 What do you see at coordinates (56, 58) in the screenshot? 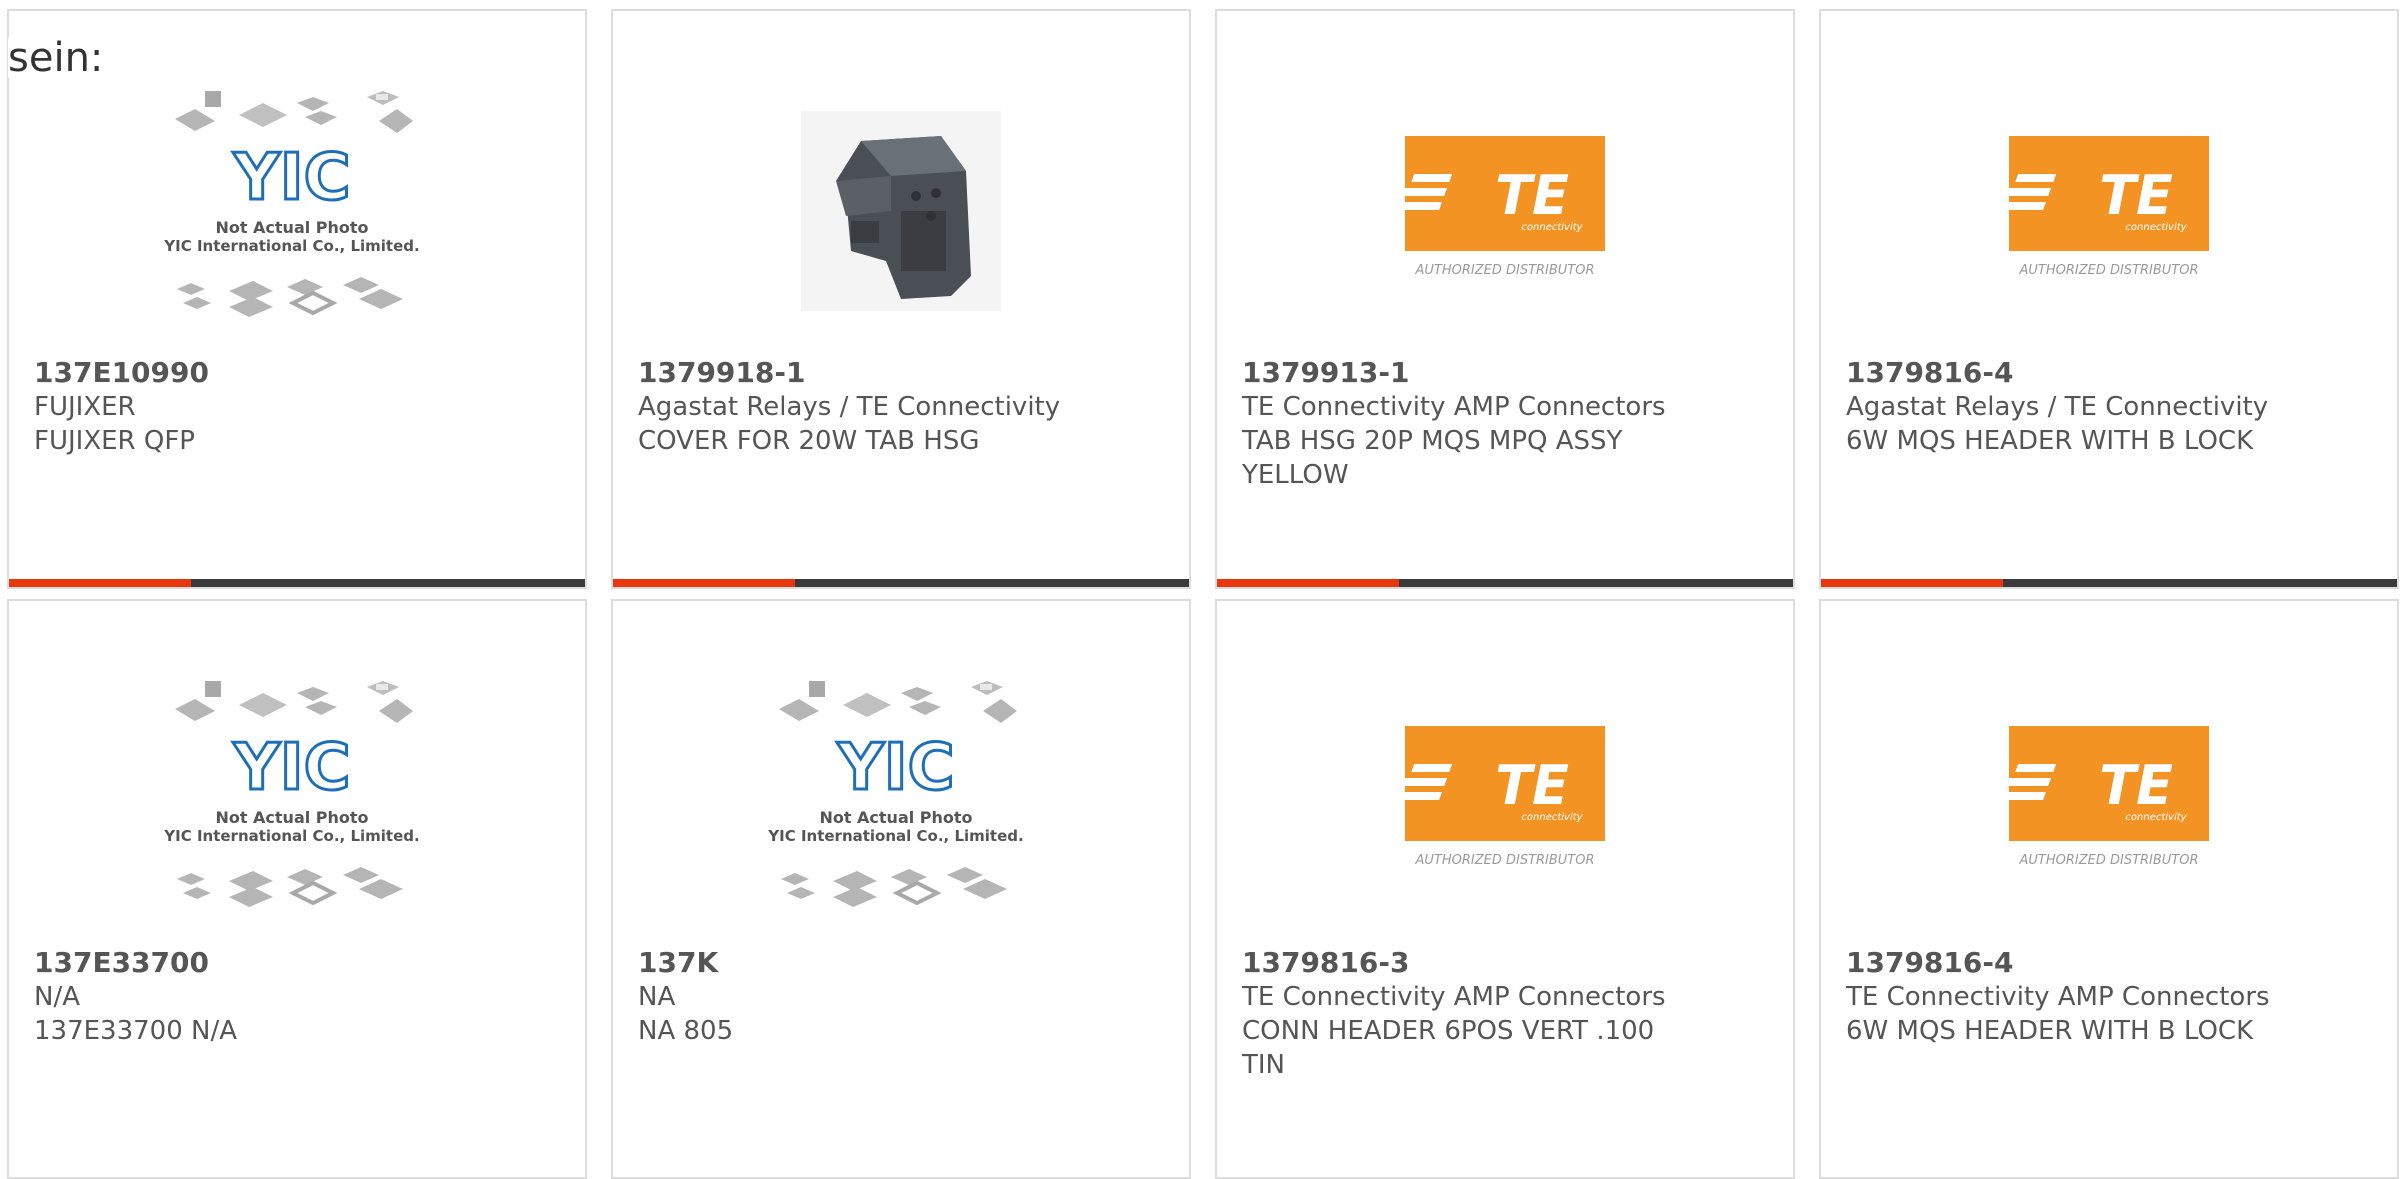
I see `intro-text: sein:` at bounding box center [56, 58].